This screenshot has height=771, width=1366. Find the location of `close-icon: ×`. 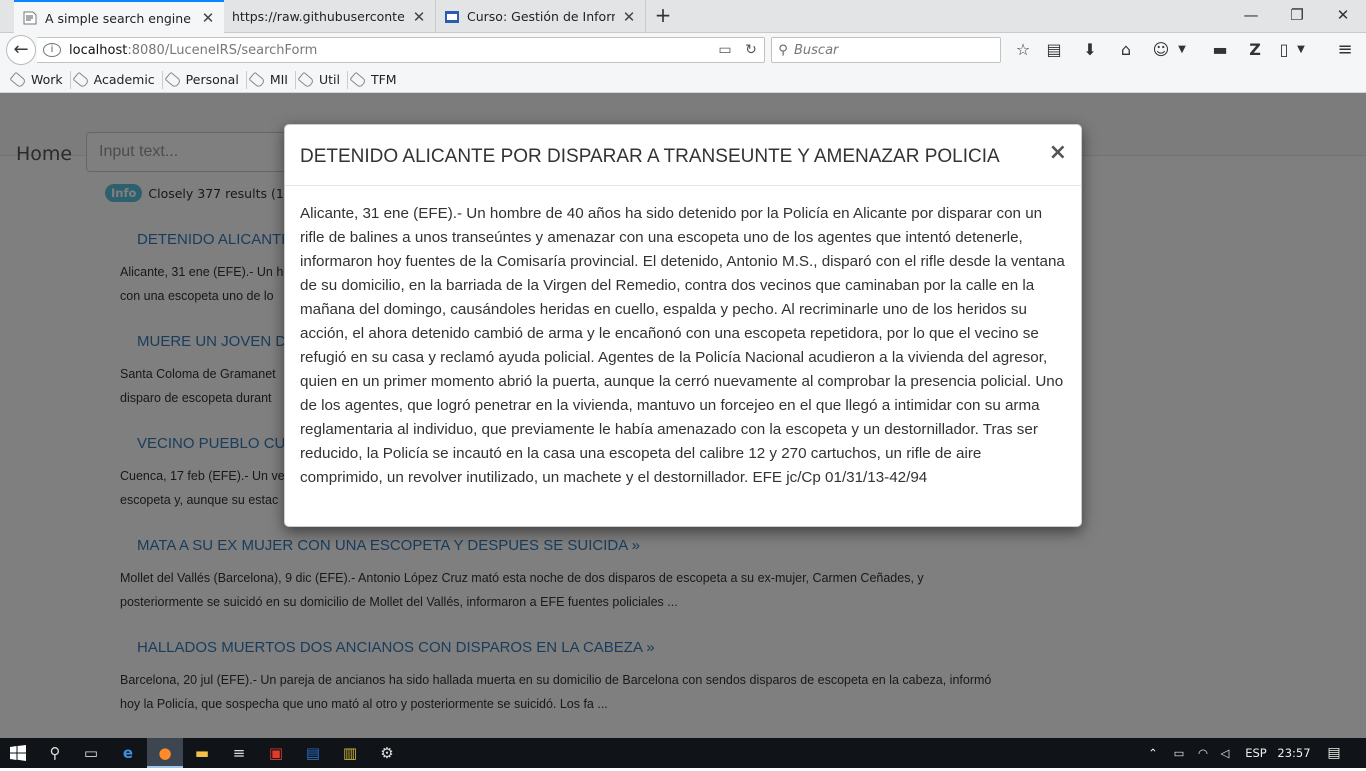

close-icon: × is located at coordinates (1058, 153).